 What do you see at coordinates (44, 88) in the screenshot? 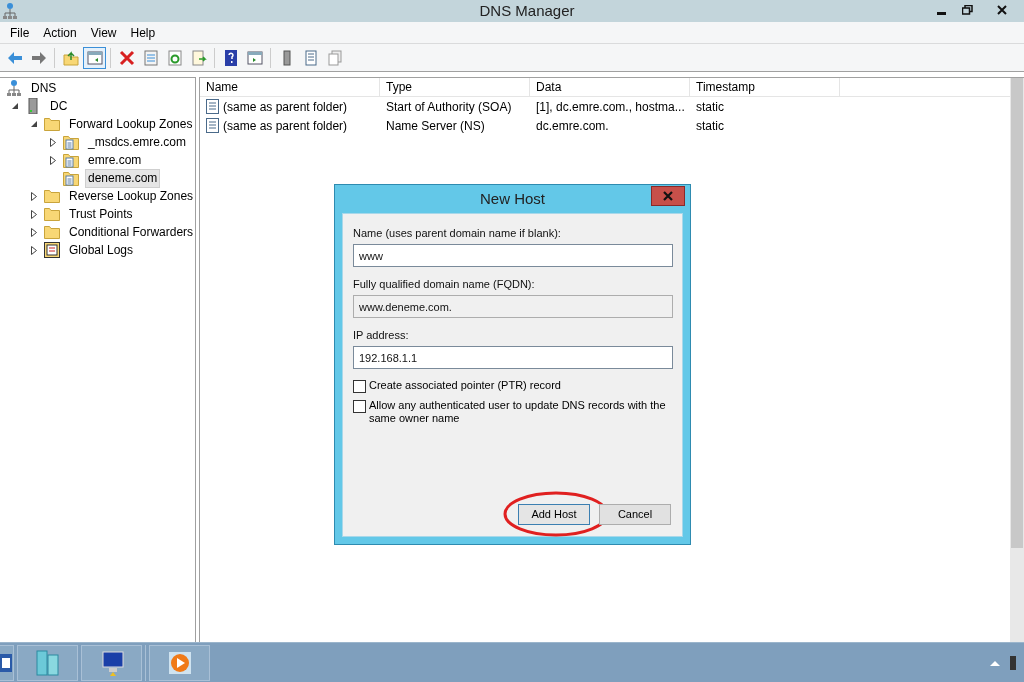
I see `tree-item: DNS` at bounding box center [44, 88].